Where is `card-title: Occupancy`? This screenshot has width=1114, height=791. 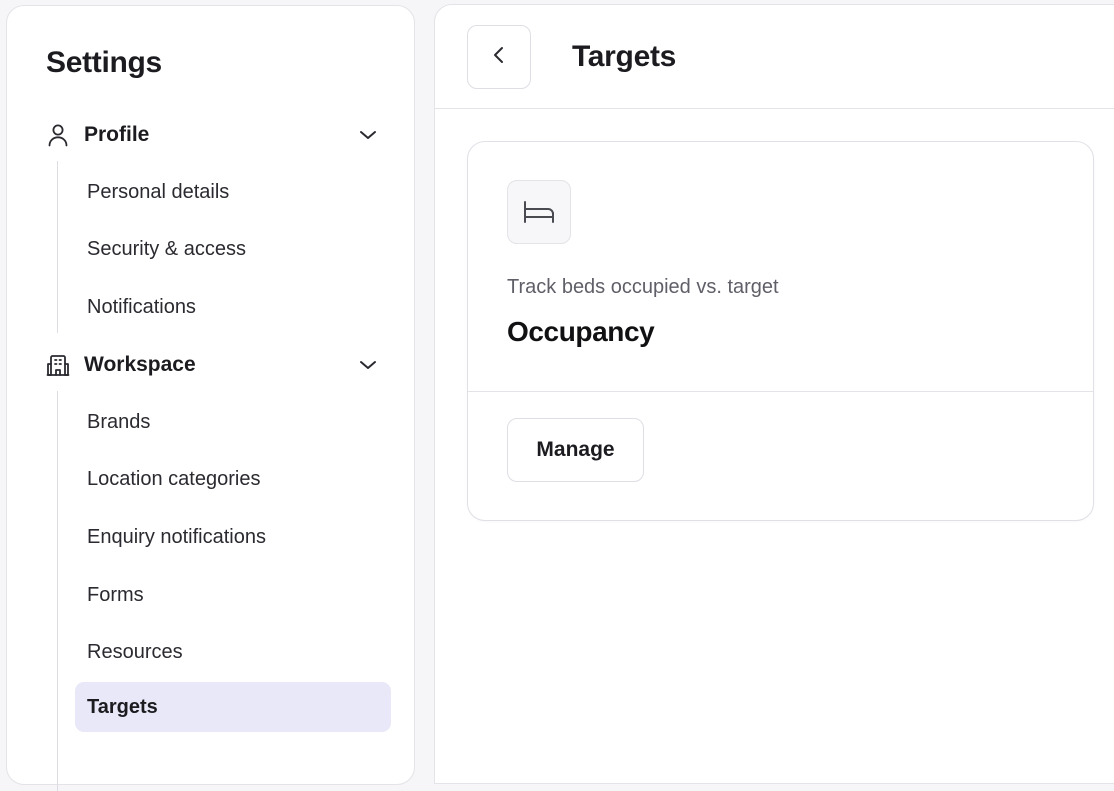
card-title: Occupancy is located at coordinates (581, 331).